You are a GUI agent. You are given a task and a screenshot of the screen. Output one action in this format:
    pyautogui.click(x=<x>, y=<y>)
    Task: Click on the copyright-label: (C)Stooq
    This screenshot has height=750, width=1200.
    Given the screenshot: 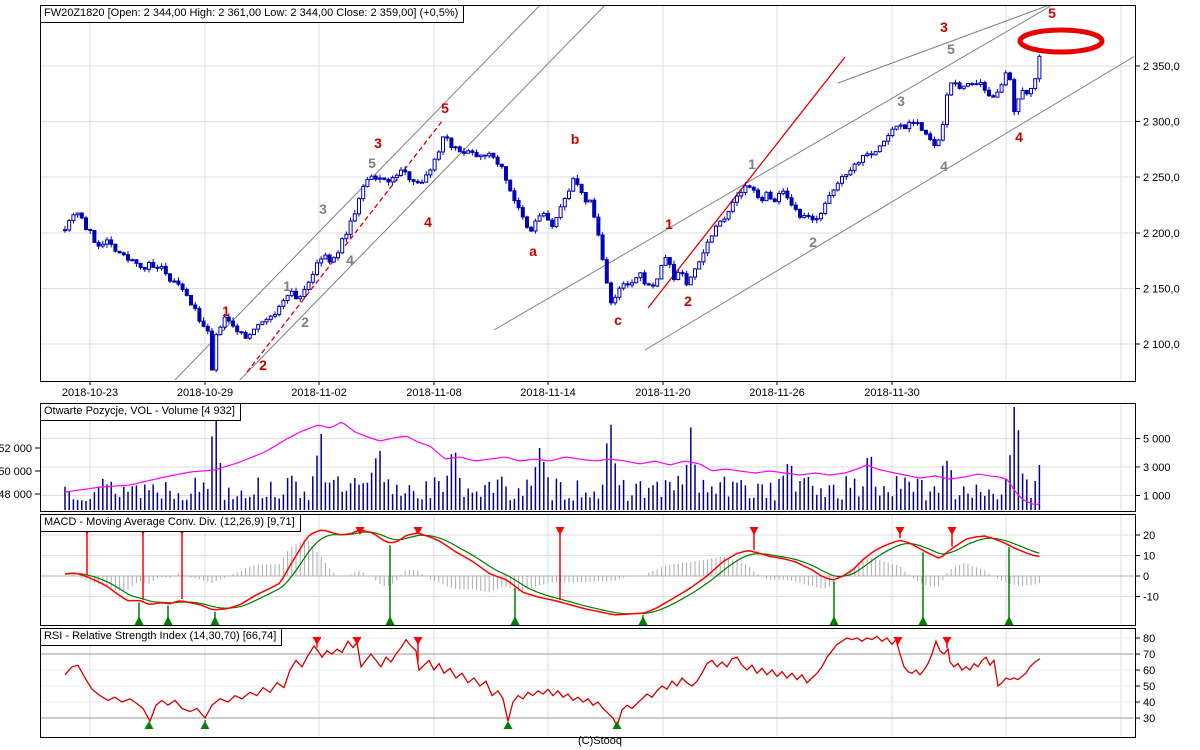 What is the action you would take?
    pyautogui.click(x=600, y=741)
    